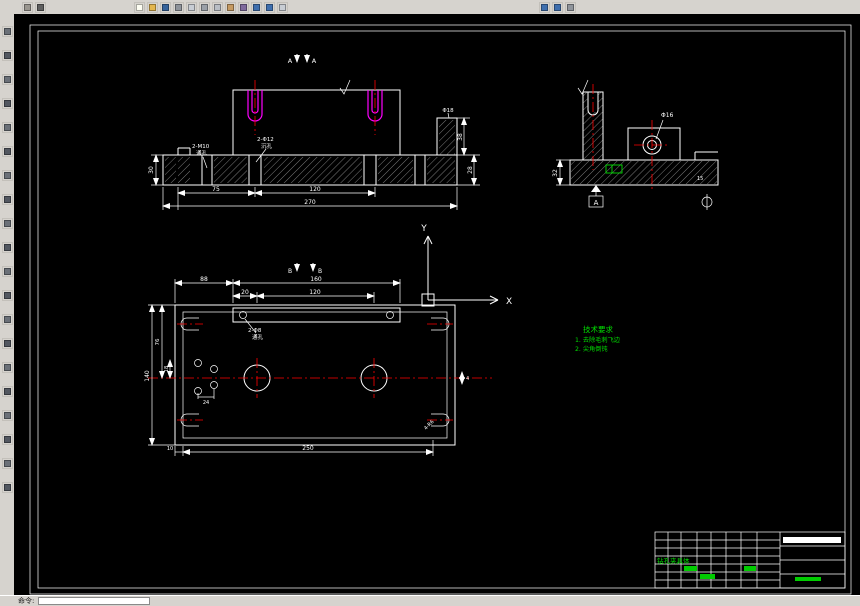  What do you see at coordinates (340, 375) in the screenshot?
I see `plan-view-notes: 2-Φ8 通孔 4-R6` at bounding box center [340, 375].